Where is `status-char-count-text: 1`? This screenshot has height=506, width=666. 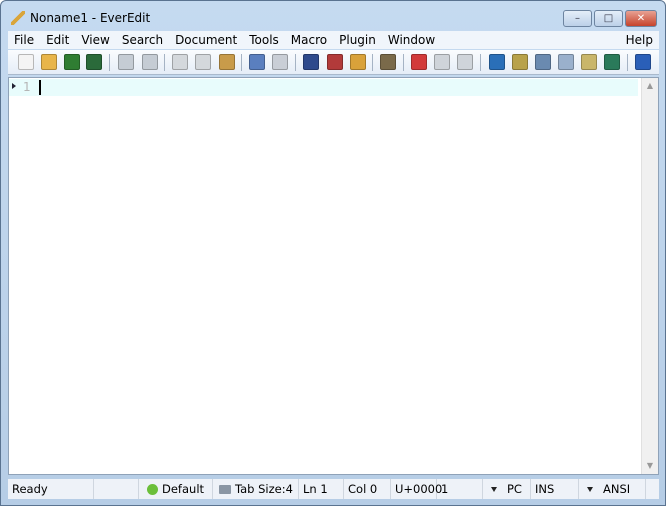 status-char-count-text: 1 is located at coordinates (445, 489).